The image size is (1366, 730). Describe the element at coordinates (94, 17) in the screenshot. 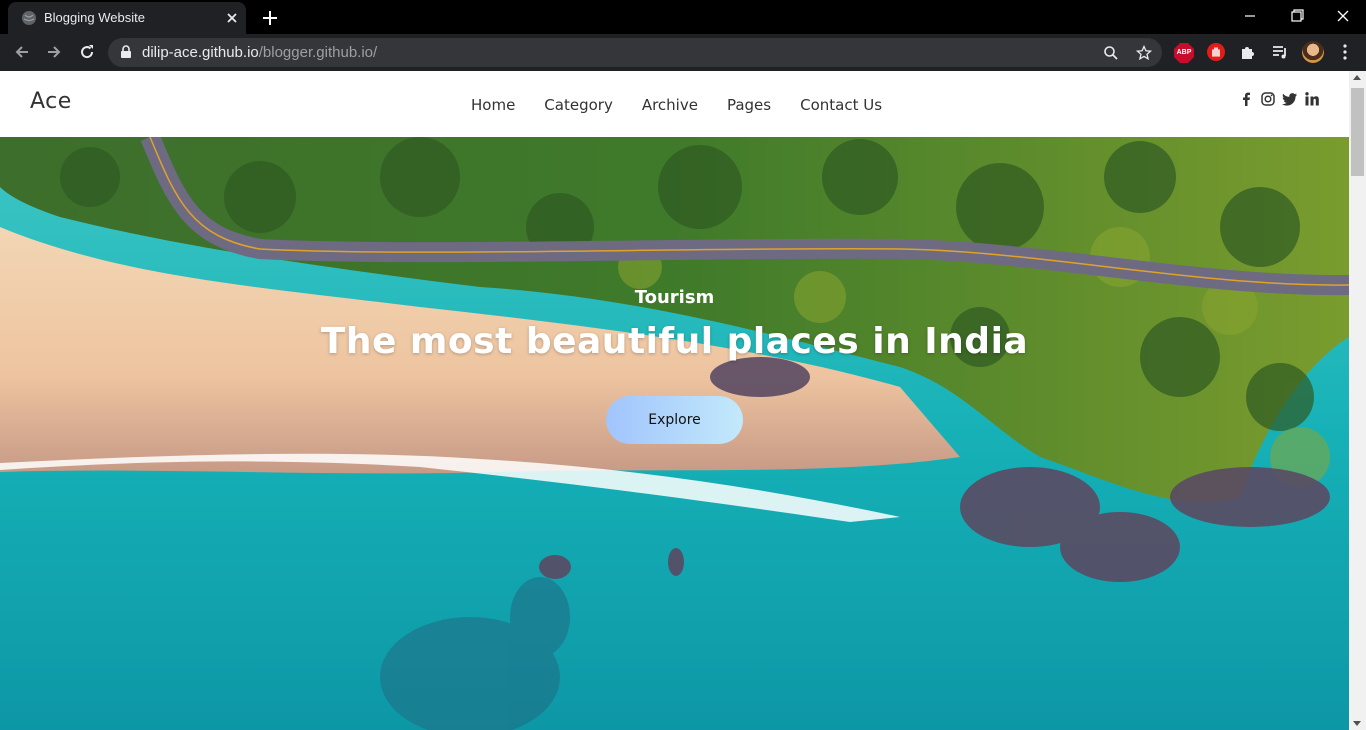

I see `tab-title: Blogging Website` at that location.